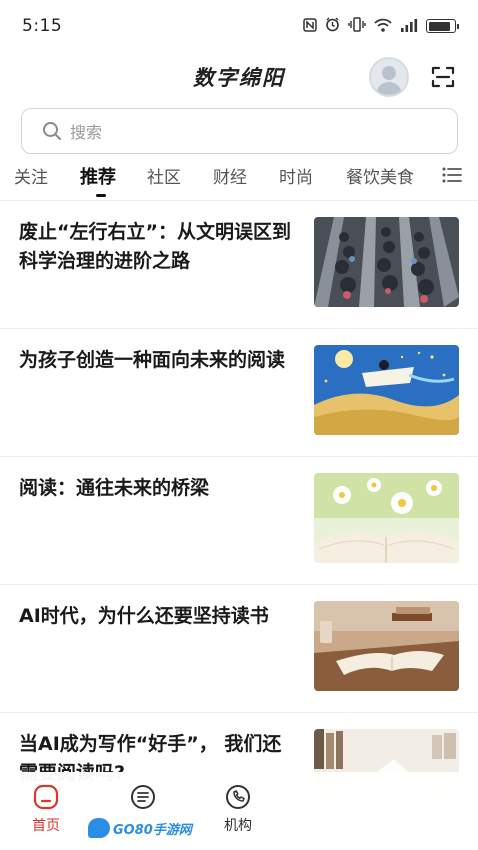 Image resolution: width=478 pixels, height=850 pixels. Describe the element at coordinates (389, 88) in the screenshot. I see `avatar-body-shape` at that location.